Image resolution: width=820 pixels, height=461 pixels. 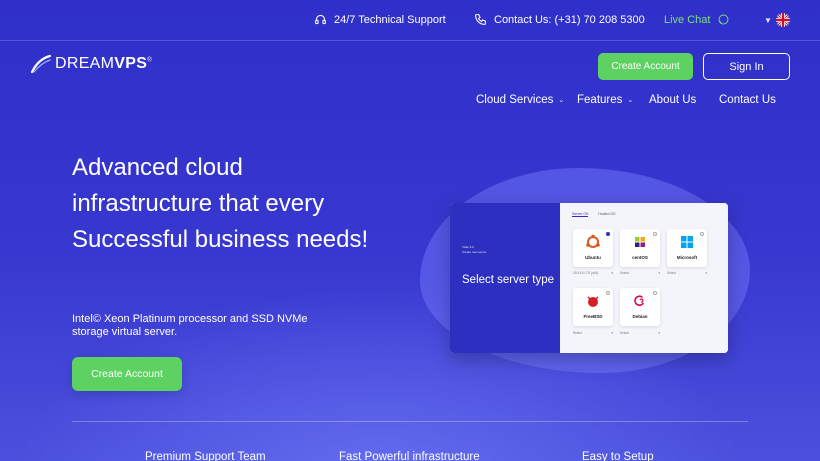 I want to click on create-account-button: Create Account, so click(x=645, y=66).